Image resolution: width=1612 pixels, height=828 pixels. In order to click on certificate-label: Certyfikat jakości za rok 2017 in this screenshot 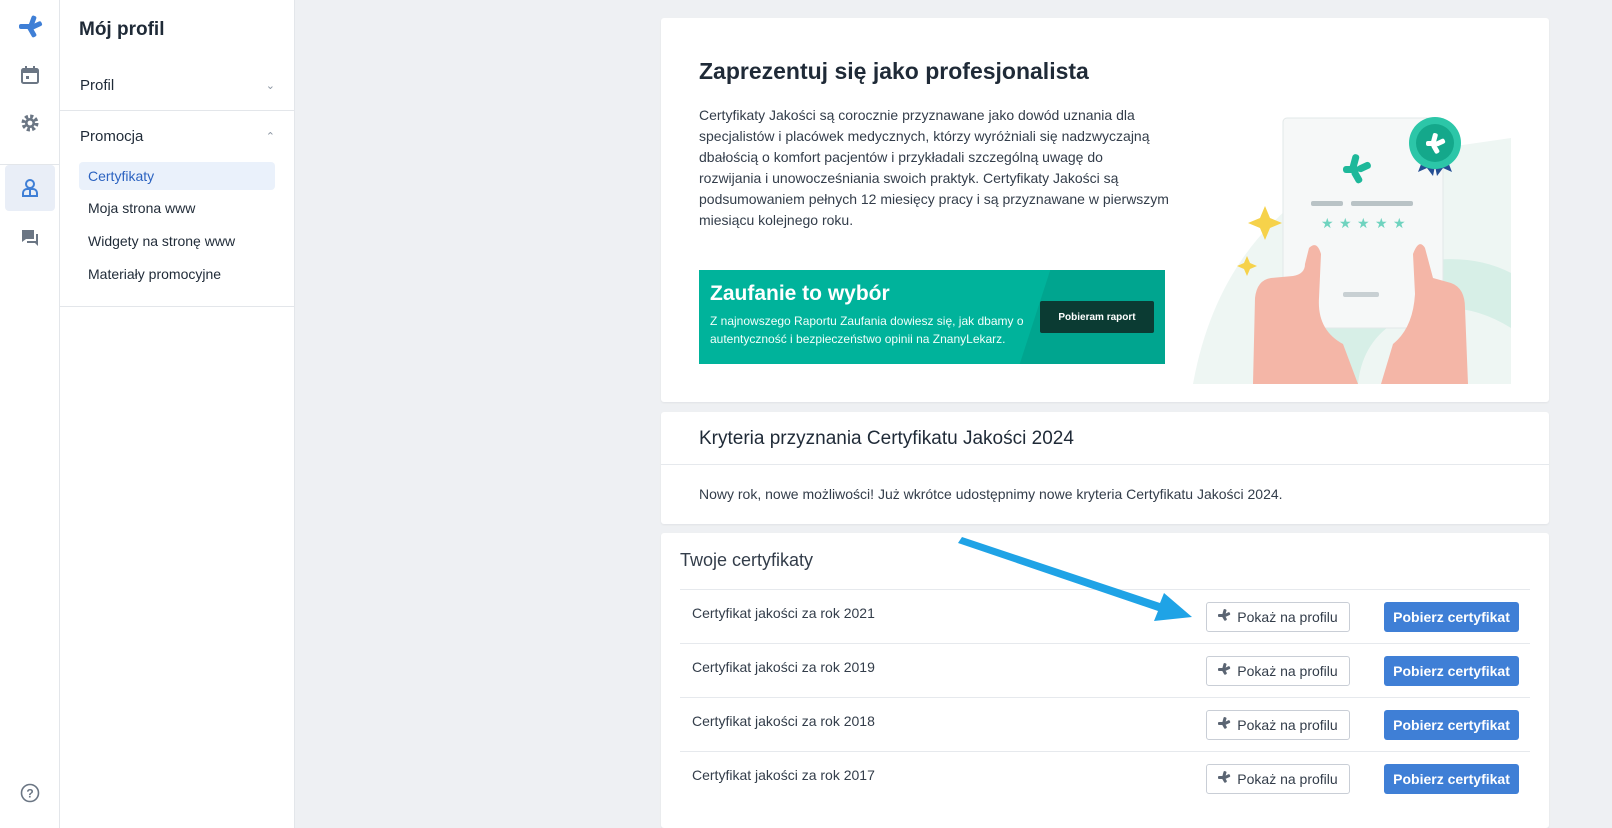, I will do `click(783, 775)`.